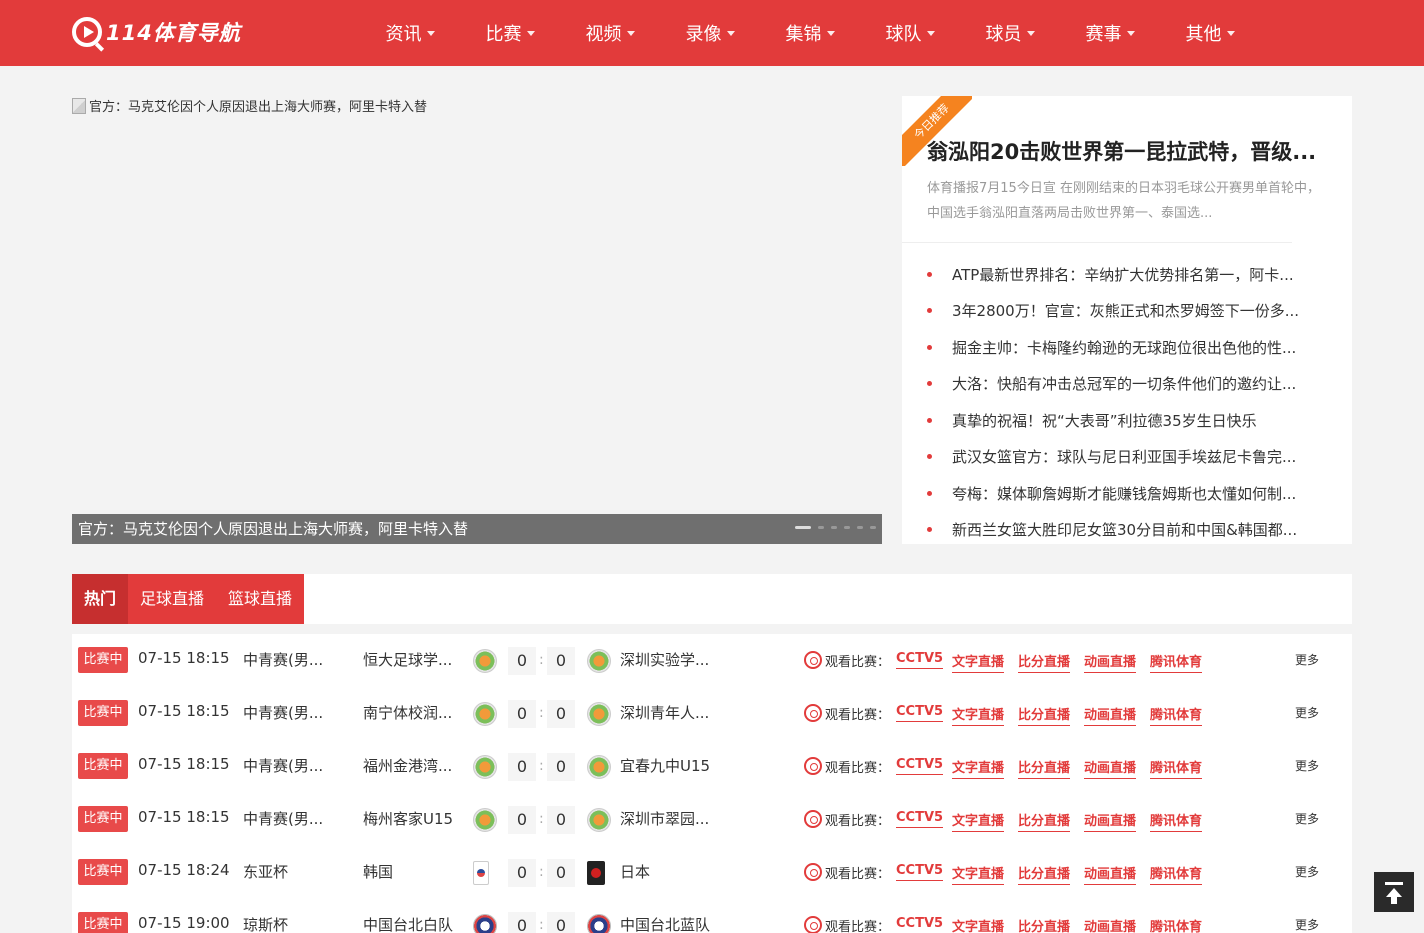 The width and height of the screenshot is (1424, 933). I want to click on slider-image: 官方：马克艾伦因个人原因退出上海大师赛，阿里卡特入替, so click(249, 105).